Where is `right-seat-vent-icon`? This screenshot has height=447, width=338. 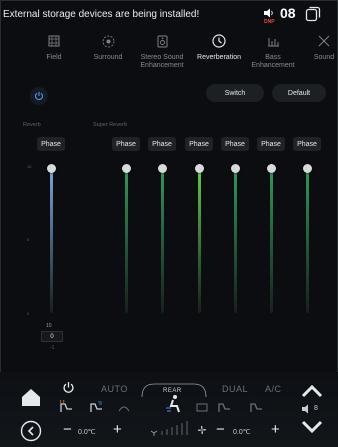 right-seat-vent-icon is located at coordinates (256, 407).